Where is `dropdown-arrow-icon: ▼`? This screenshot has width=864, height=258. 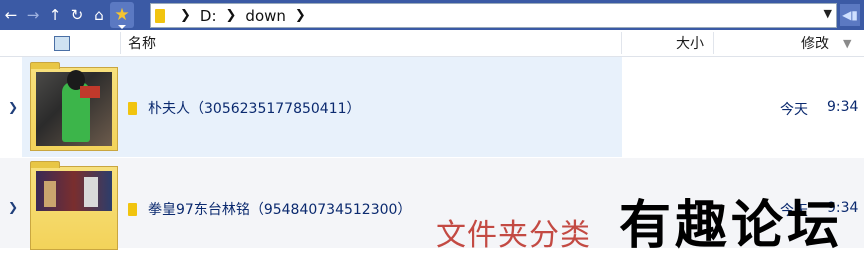
dropdown-arrow-icon: ▼ is located at coordinates (828, 13).